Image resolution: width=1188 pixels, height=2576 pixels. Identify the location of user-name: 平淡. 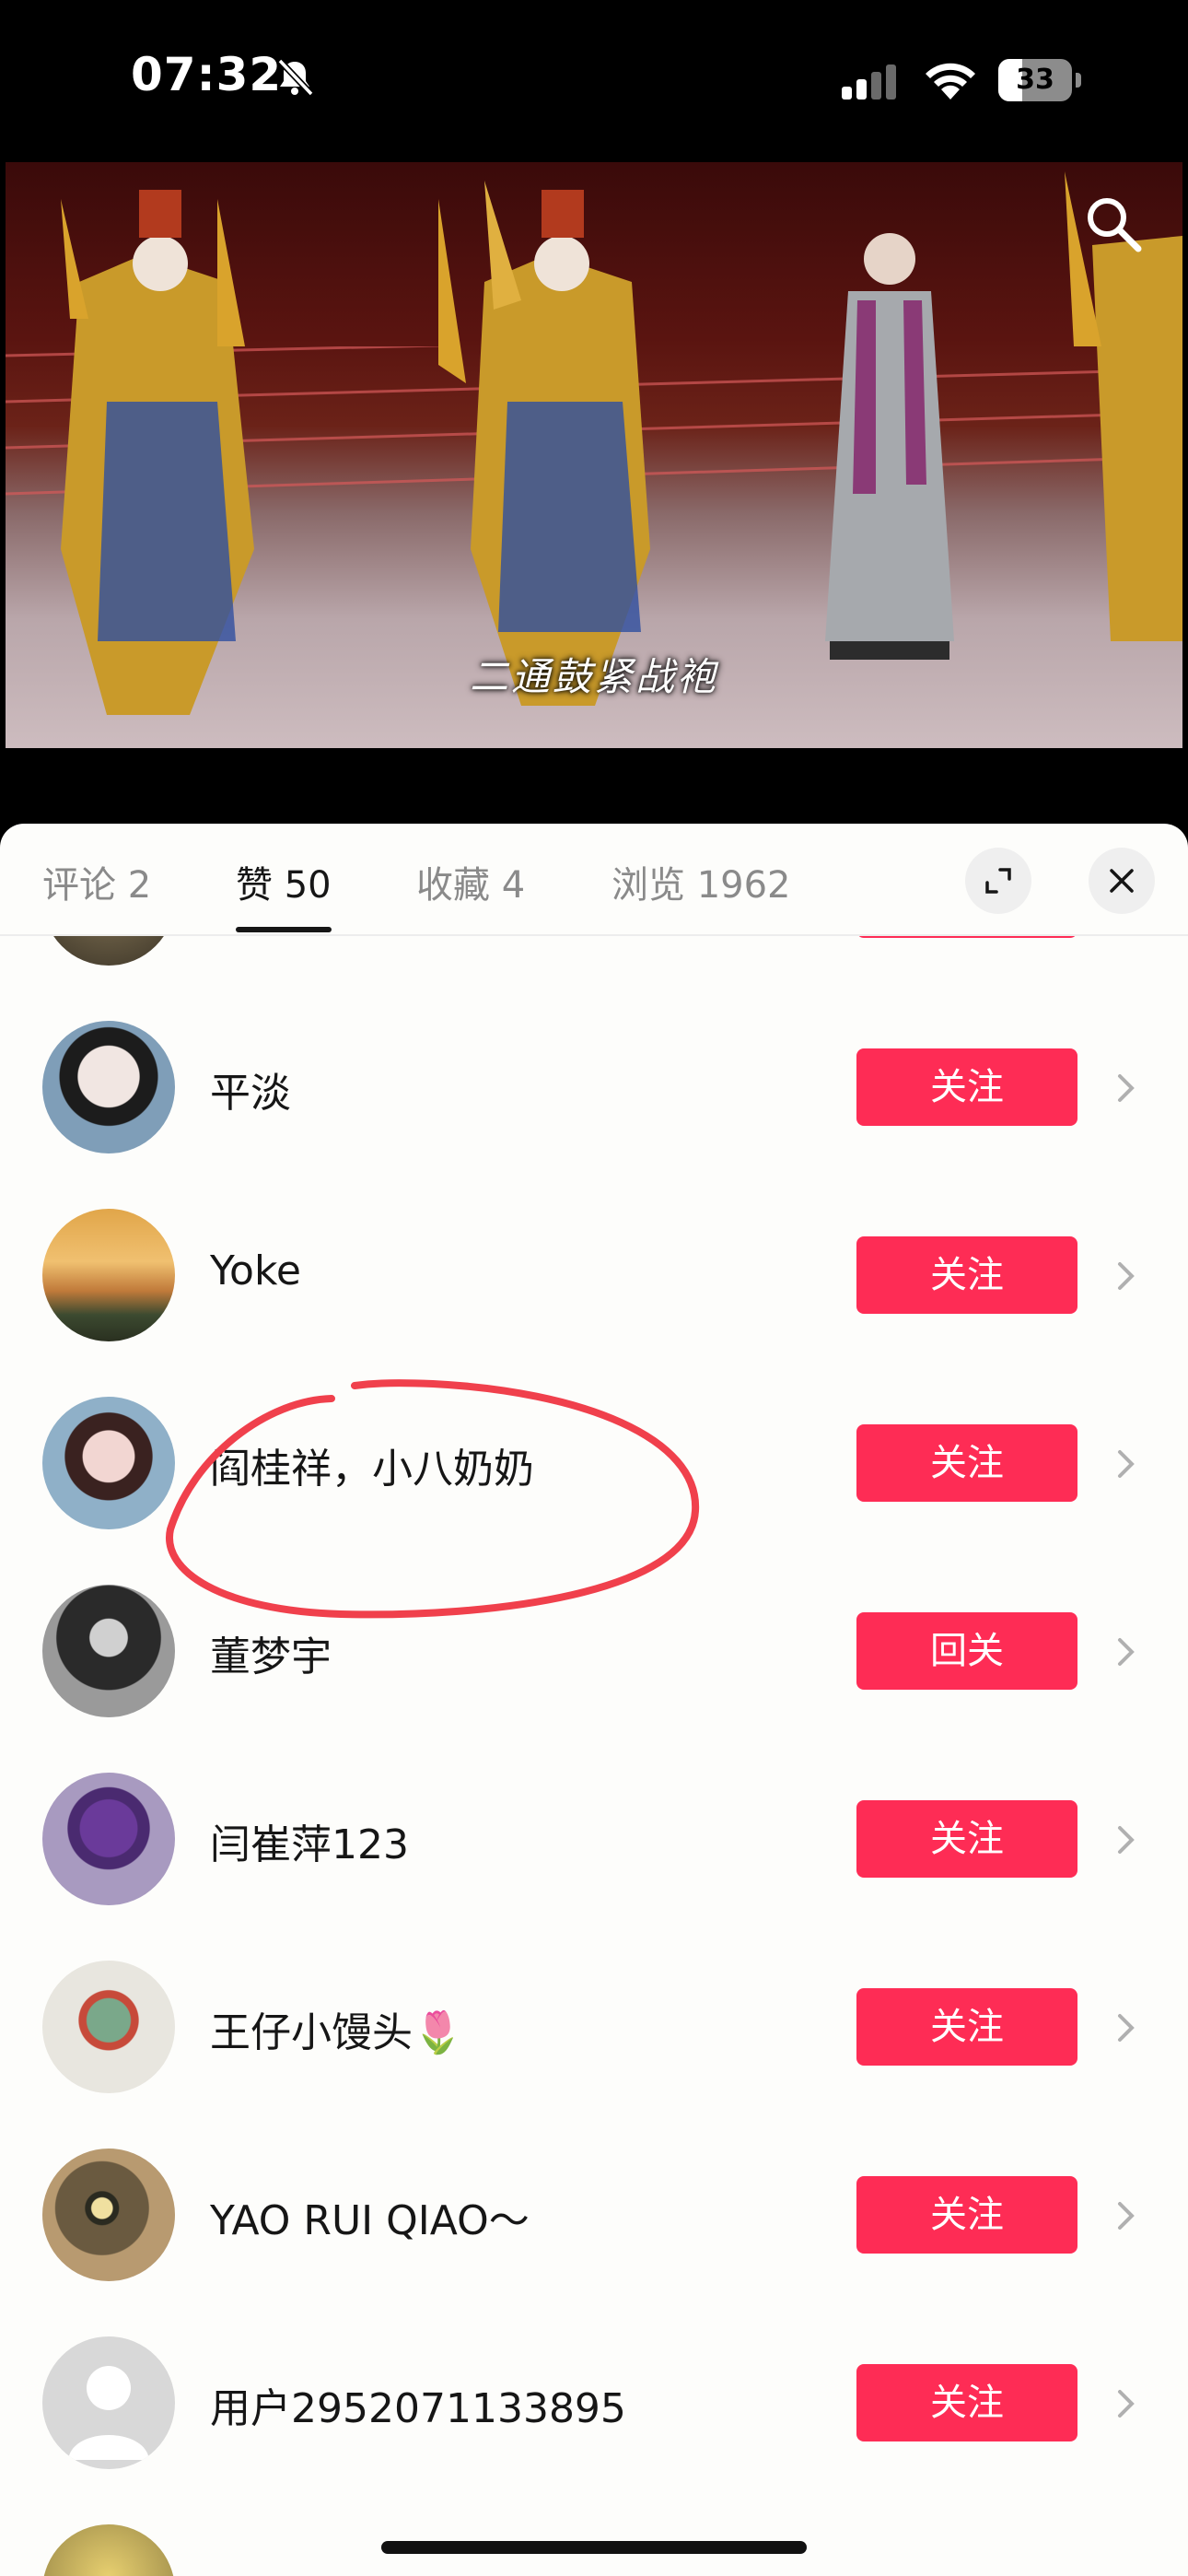
(250, 1093).